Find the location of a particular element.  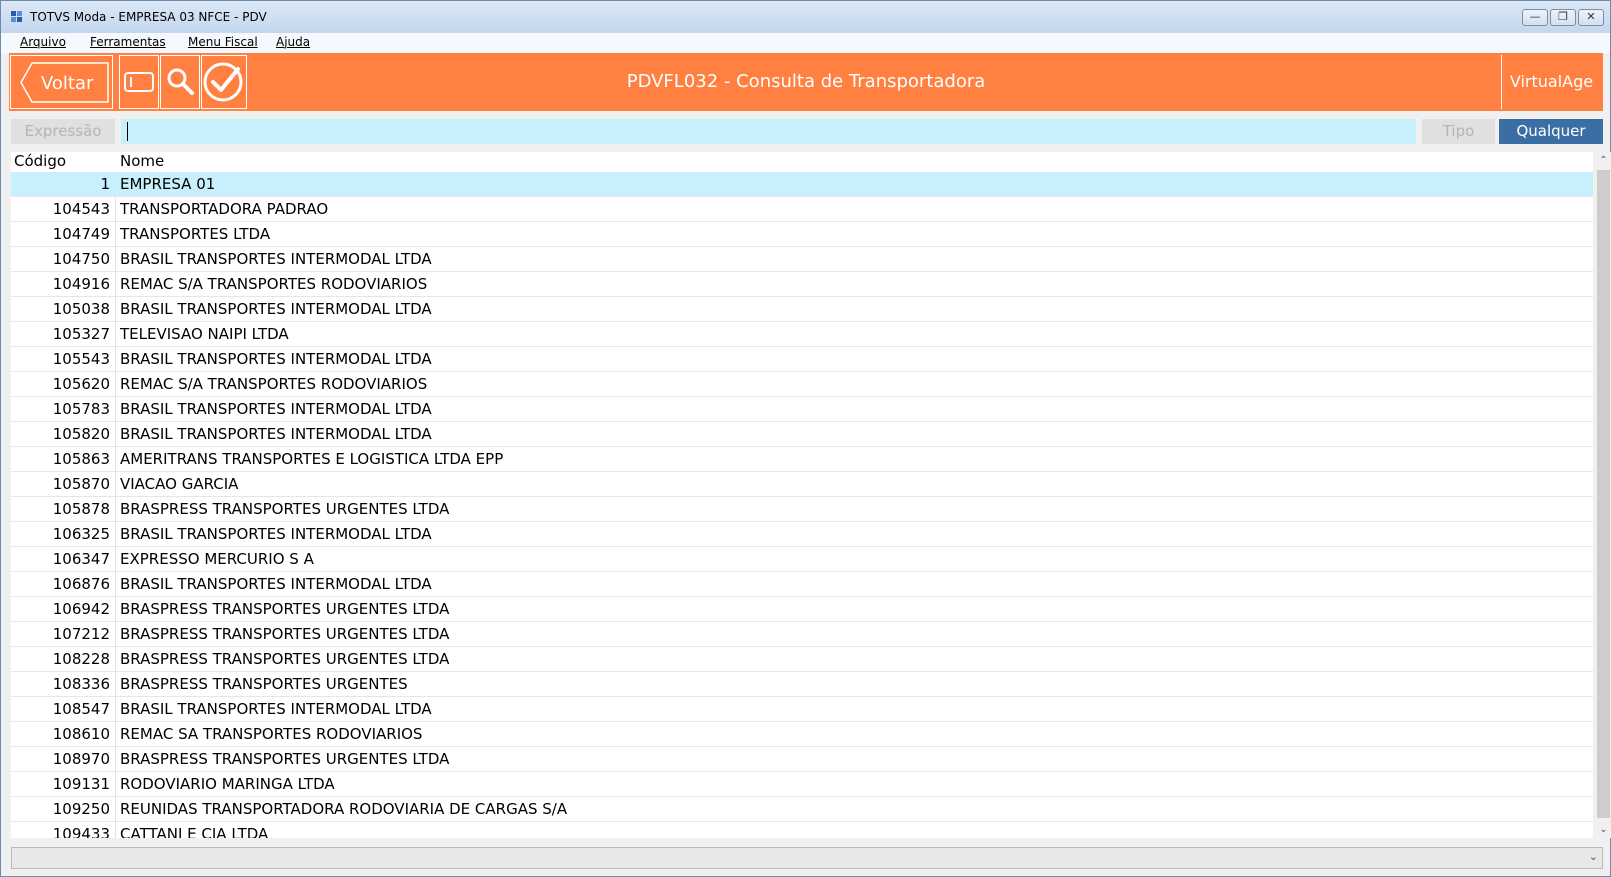

dropdown-arrow-icon: ⌄ is located at coordinates (1593, 856).